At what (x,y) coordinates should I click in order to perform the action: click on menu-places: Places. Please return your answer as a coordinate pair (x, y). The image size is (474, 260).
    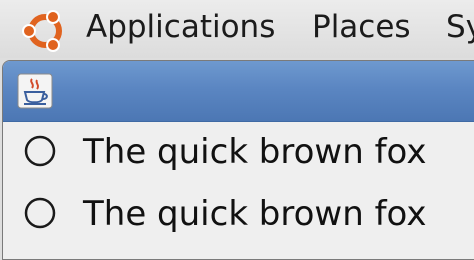
    Looking at the image, I should click on (361, 27).